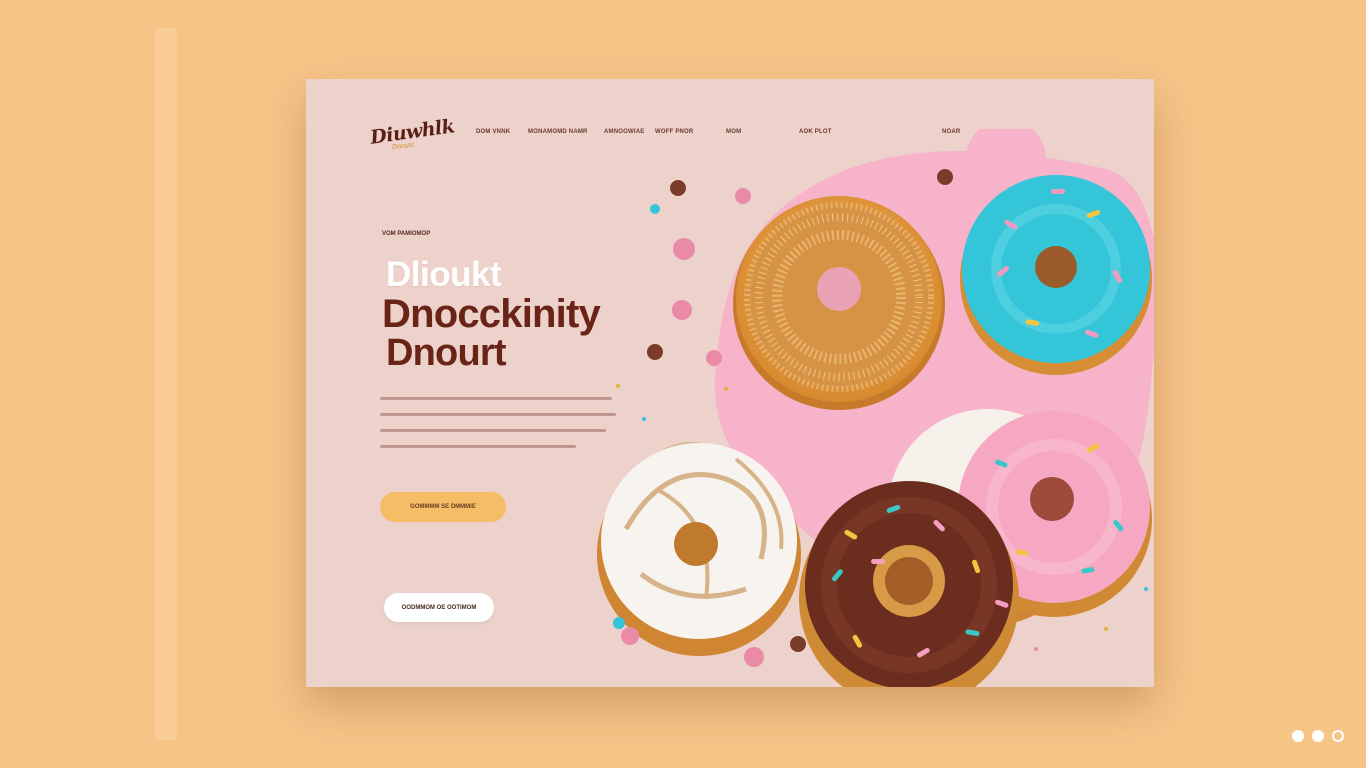 The image size is (1366, 768). I want to click on primary-cta-button: GOMMMM SE DMMMIE, so click(443, 507).